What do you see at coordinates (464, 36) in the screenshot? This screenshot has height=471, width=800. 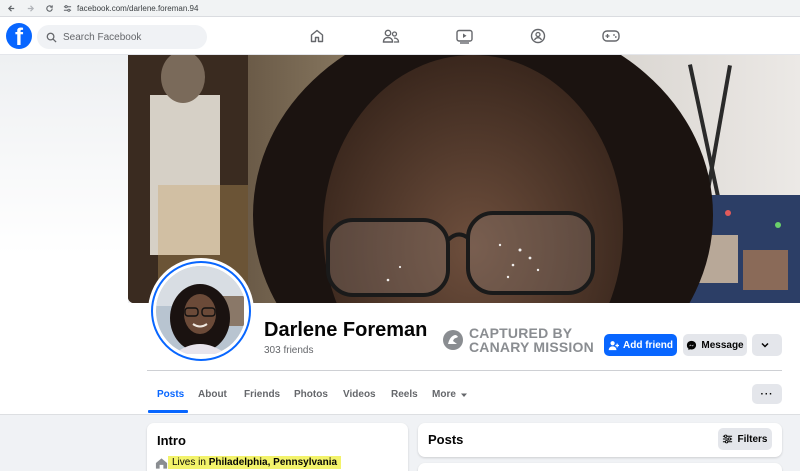 I see `video-icon` at bounding box center [464, 36].